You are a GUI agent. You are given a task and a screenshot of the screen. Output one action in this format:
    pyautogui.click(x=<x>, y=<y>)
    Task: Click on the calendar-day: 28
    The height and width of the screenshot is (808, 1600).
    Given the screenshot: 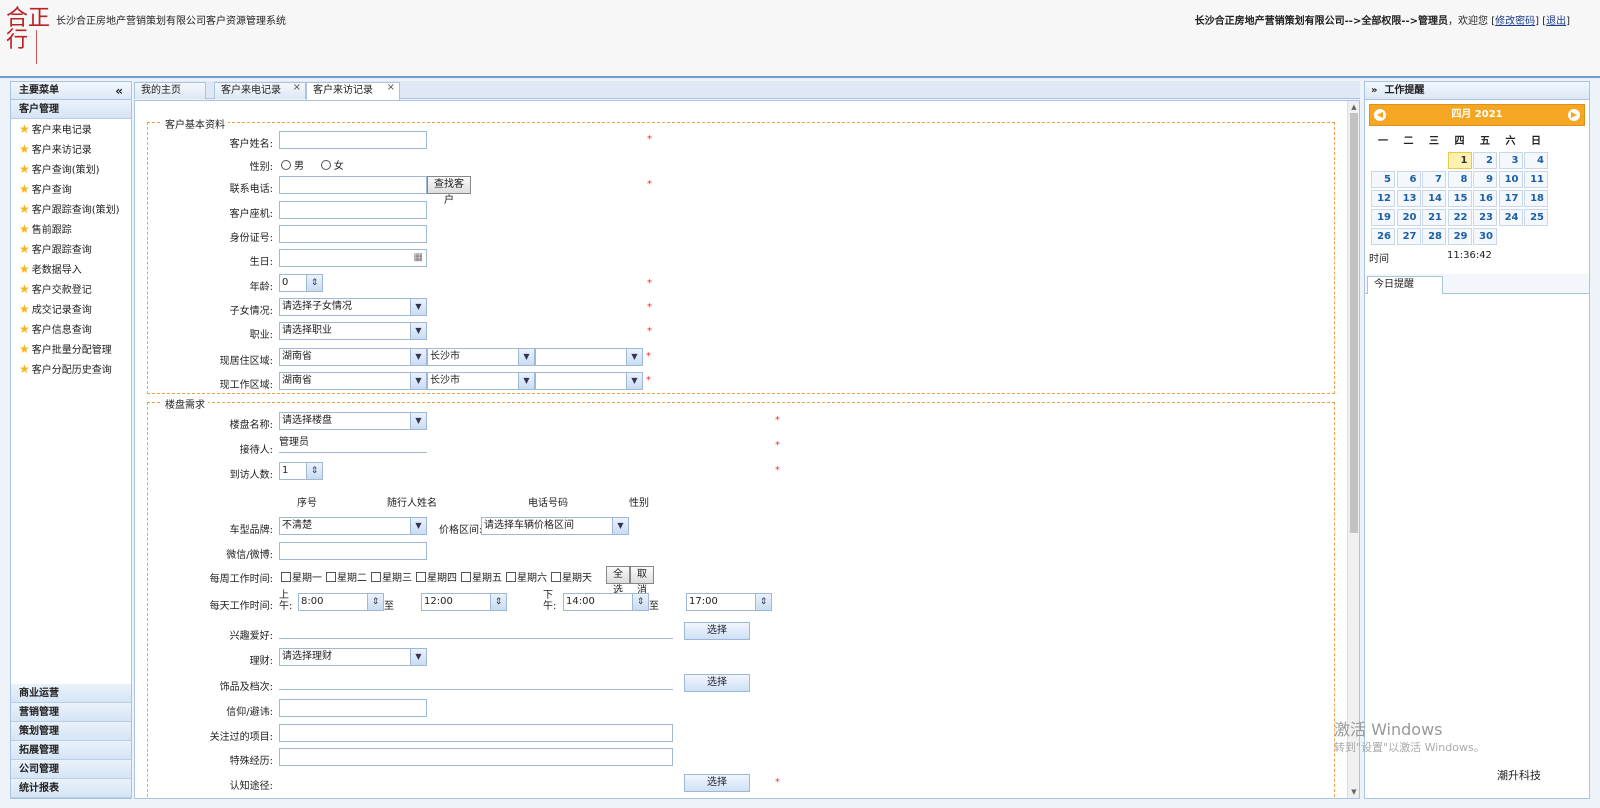 What is the action you would take?
    pyautogui.click(x=1434, y=236)
    